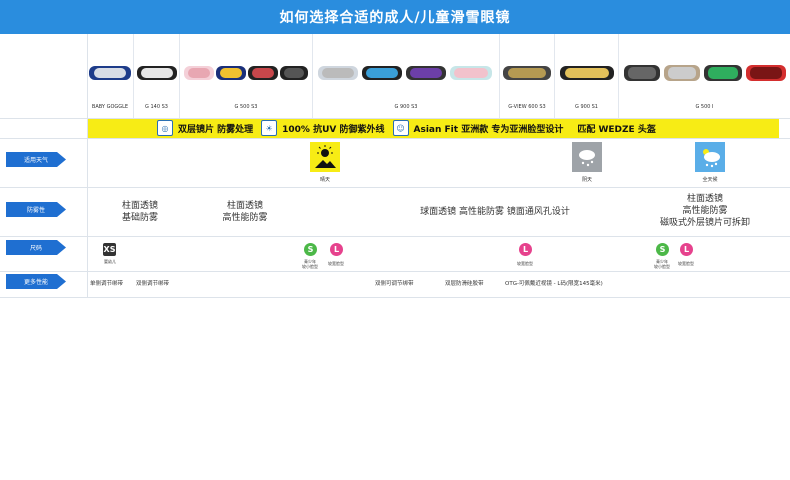  I want to click on goggle-name: G 900 S1, so click(586, 107).